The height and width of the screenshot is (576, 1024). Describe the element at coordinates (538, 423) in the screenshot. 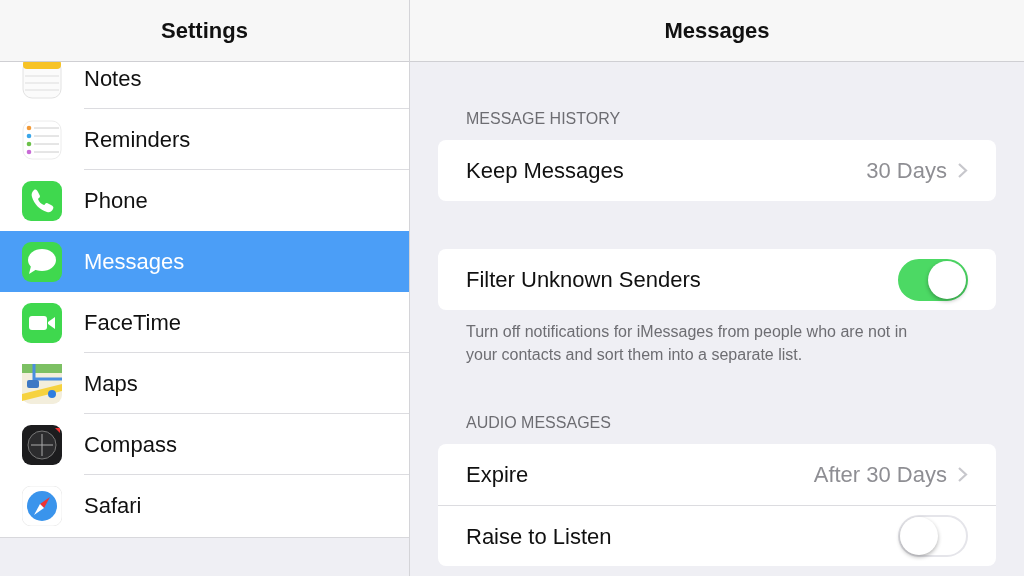

I see `section-header: AUDIO MESSAGES` at that location.